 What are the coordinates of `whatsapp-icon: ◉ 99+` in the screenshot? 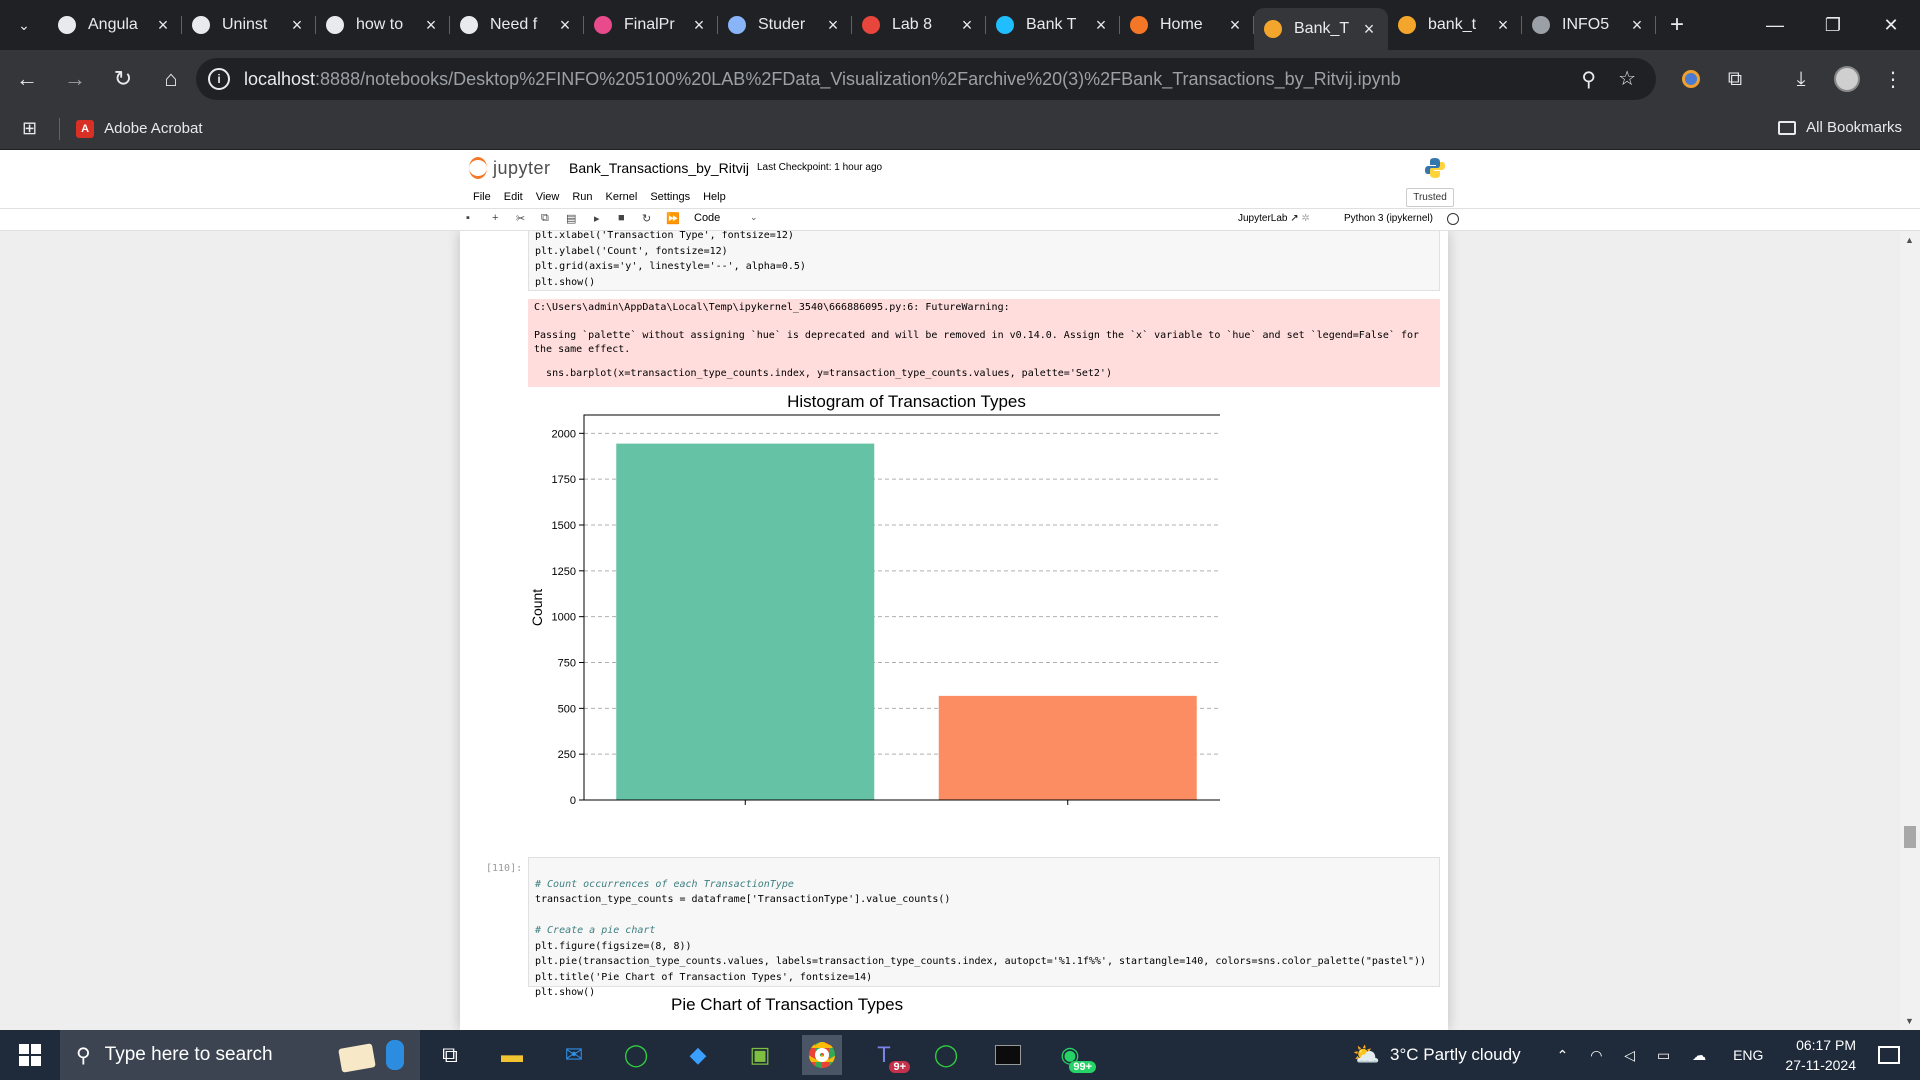 It's located at (1073, 1055).